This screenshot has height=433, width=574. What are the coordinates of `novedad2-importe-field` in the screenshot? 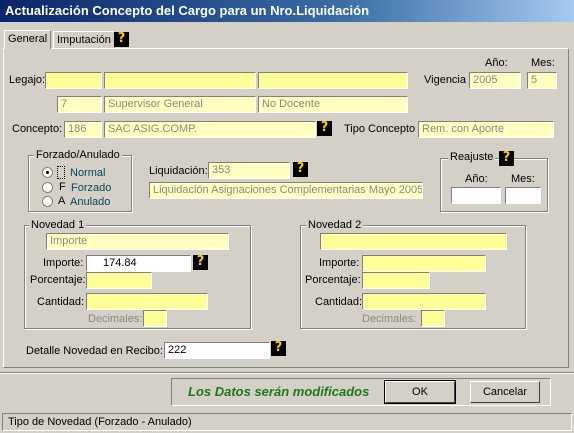 It's located at (424, 263).